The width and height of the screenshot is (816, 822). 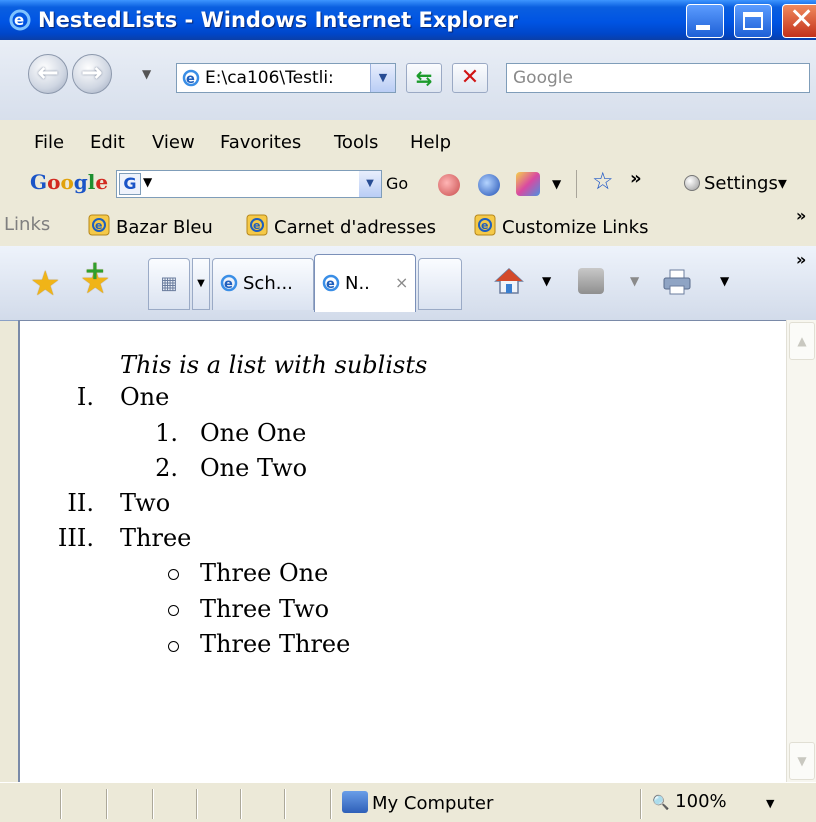 I want to click on link-customize-links: e Customize Links, so click(x=561, y=226).